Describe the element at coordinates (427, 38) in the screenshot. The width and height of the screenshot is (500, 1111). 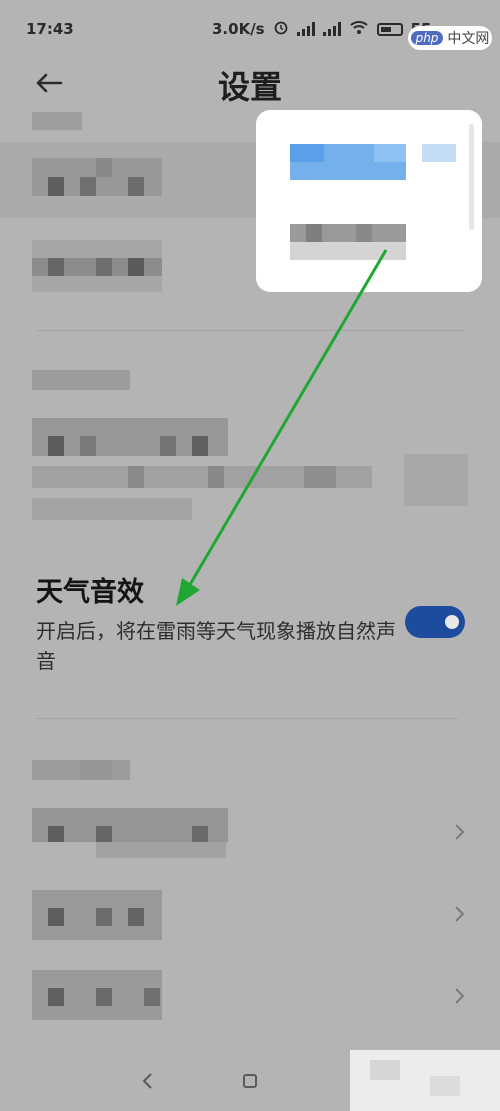
I see `watermark-logo: php` at that location.